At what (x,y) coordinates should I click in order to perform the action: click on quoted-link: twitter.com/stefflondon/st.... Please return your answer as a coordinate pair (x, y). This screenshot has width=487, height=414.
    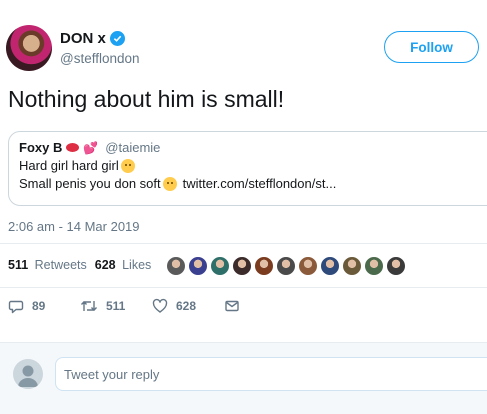
    Looking at the image, I should click on (259, 183).